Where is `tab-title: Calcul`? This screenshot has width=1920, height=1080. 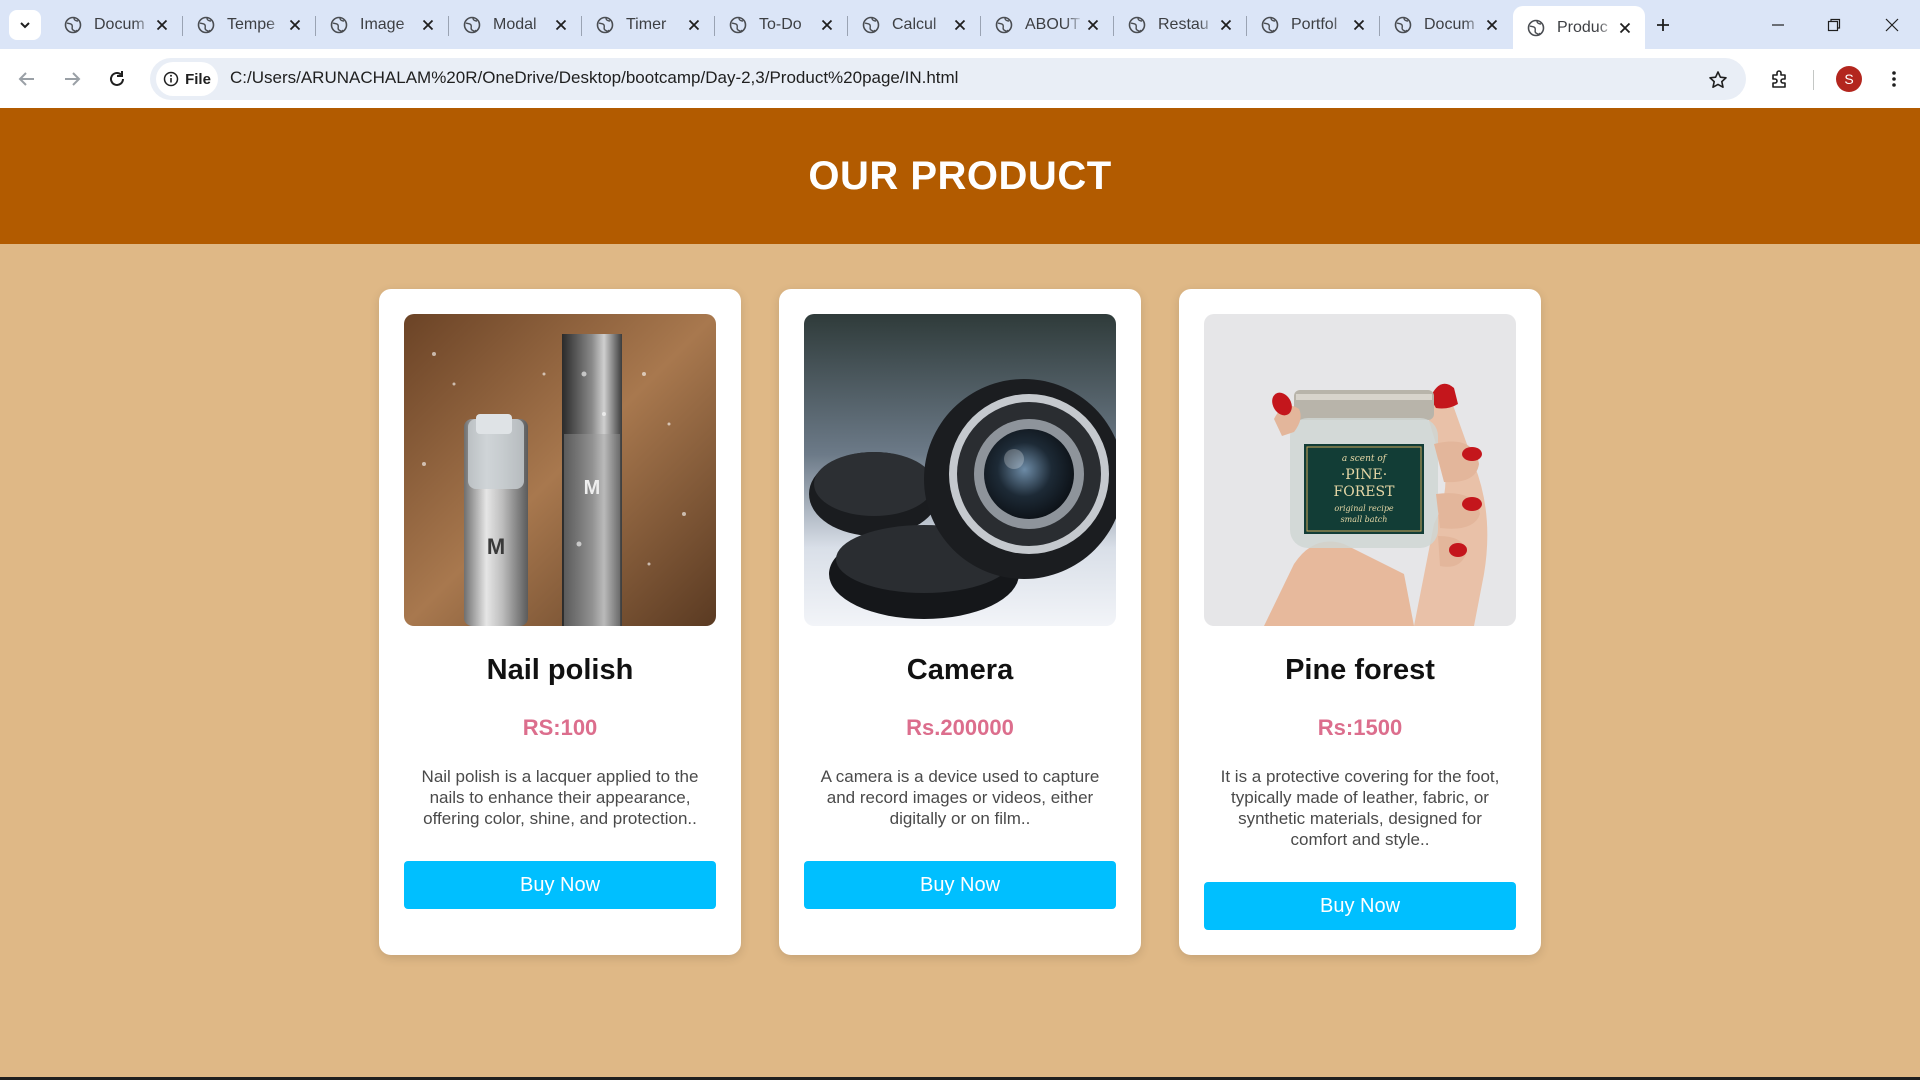
tab-title: Calcul is located at coordinates (914, 24).